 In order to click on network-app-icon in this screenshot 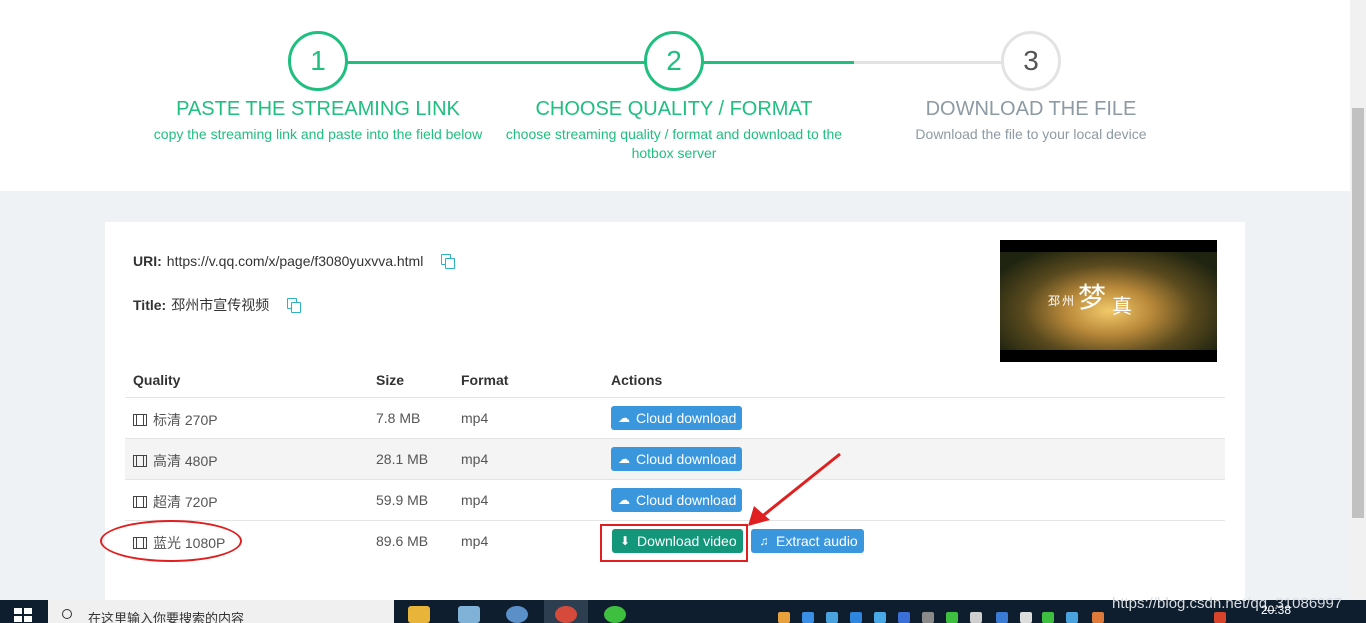, I will do `click(517, 614)`.